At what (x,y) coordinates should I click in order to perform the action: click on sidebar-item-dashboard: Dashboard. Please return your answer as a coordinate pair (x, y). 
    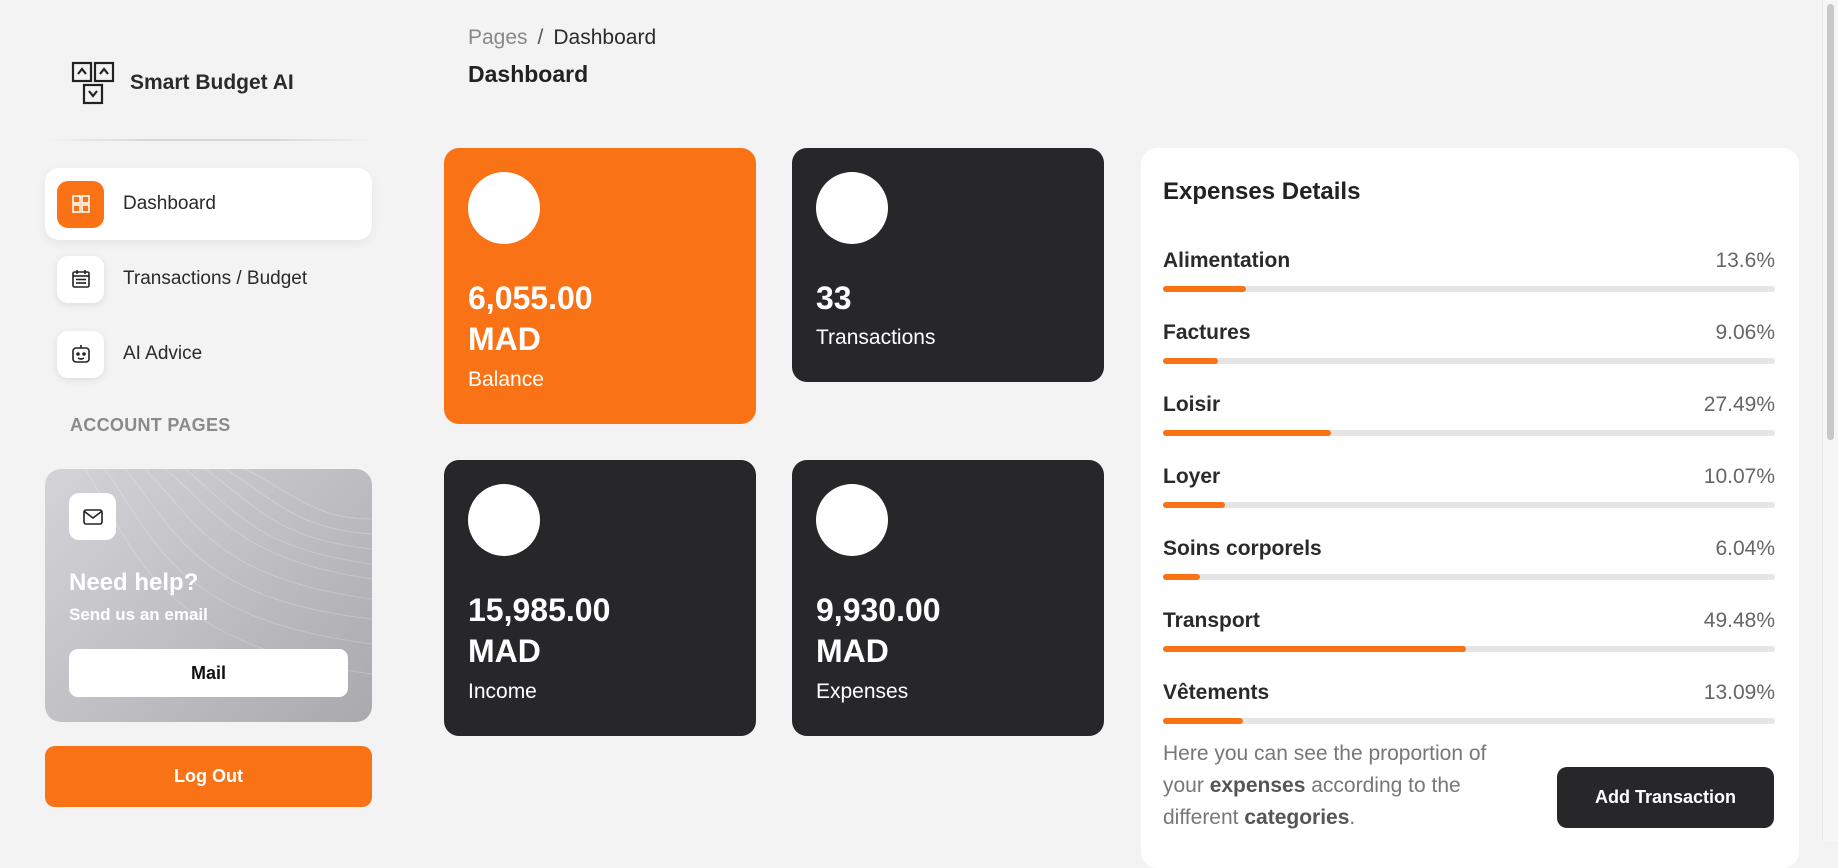
    Looking at the image, I should click on (208, 204).